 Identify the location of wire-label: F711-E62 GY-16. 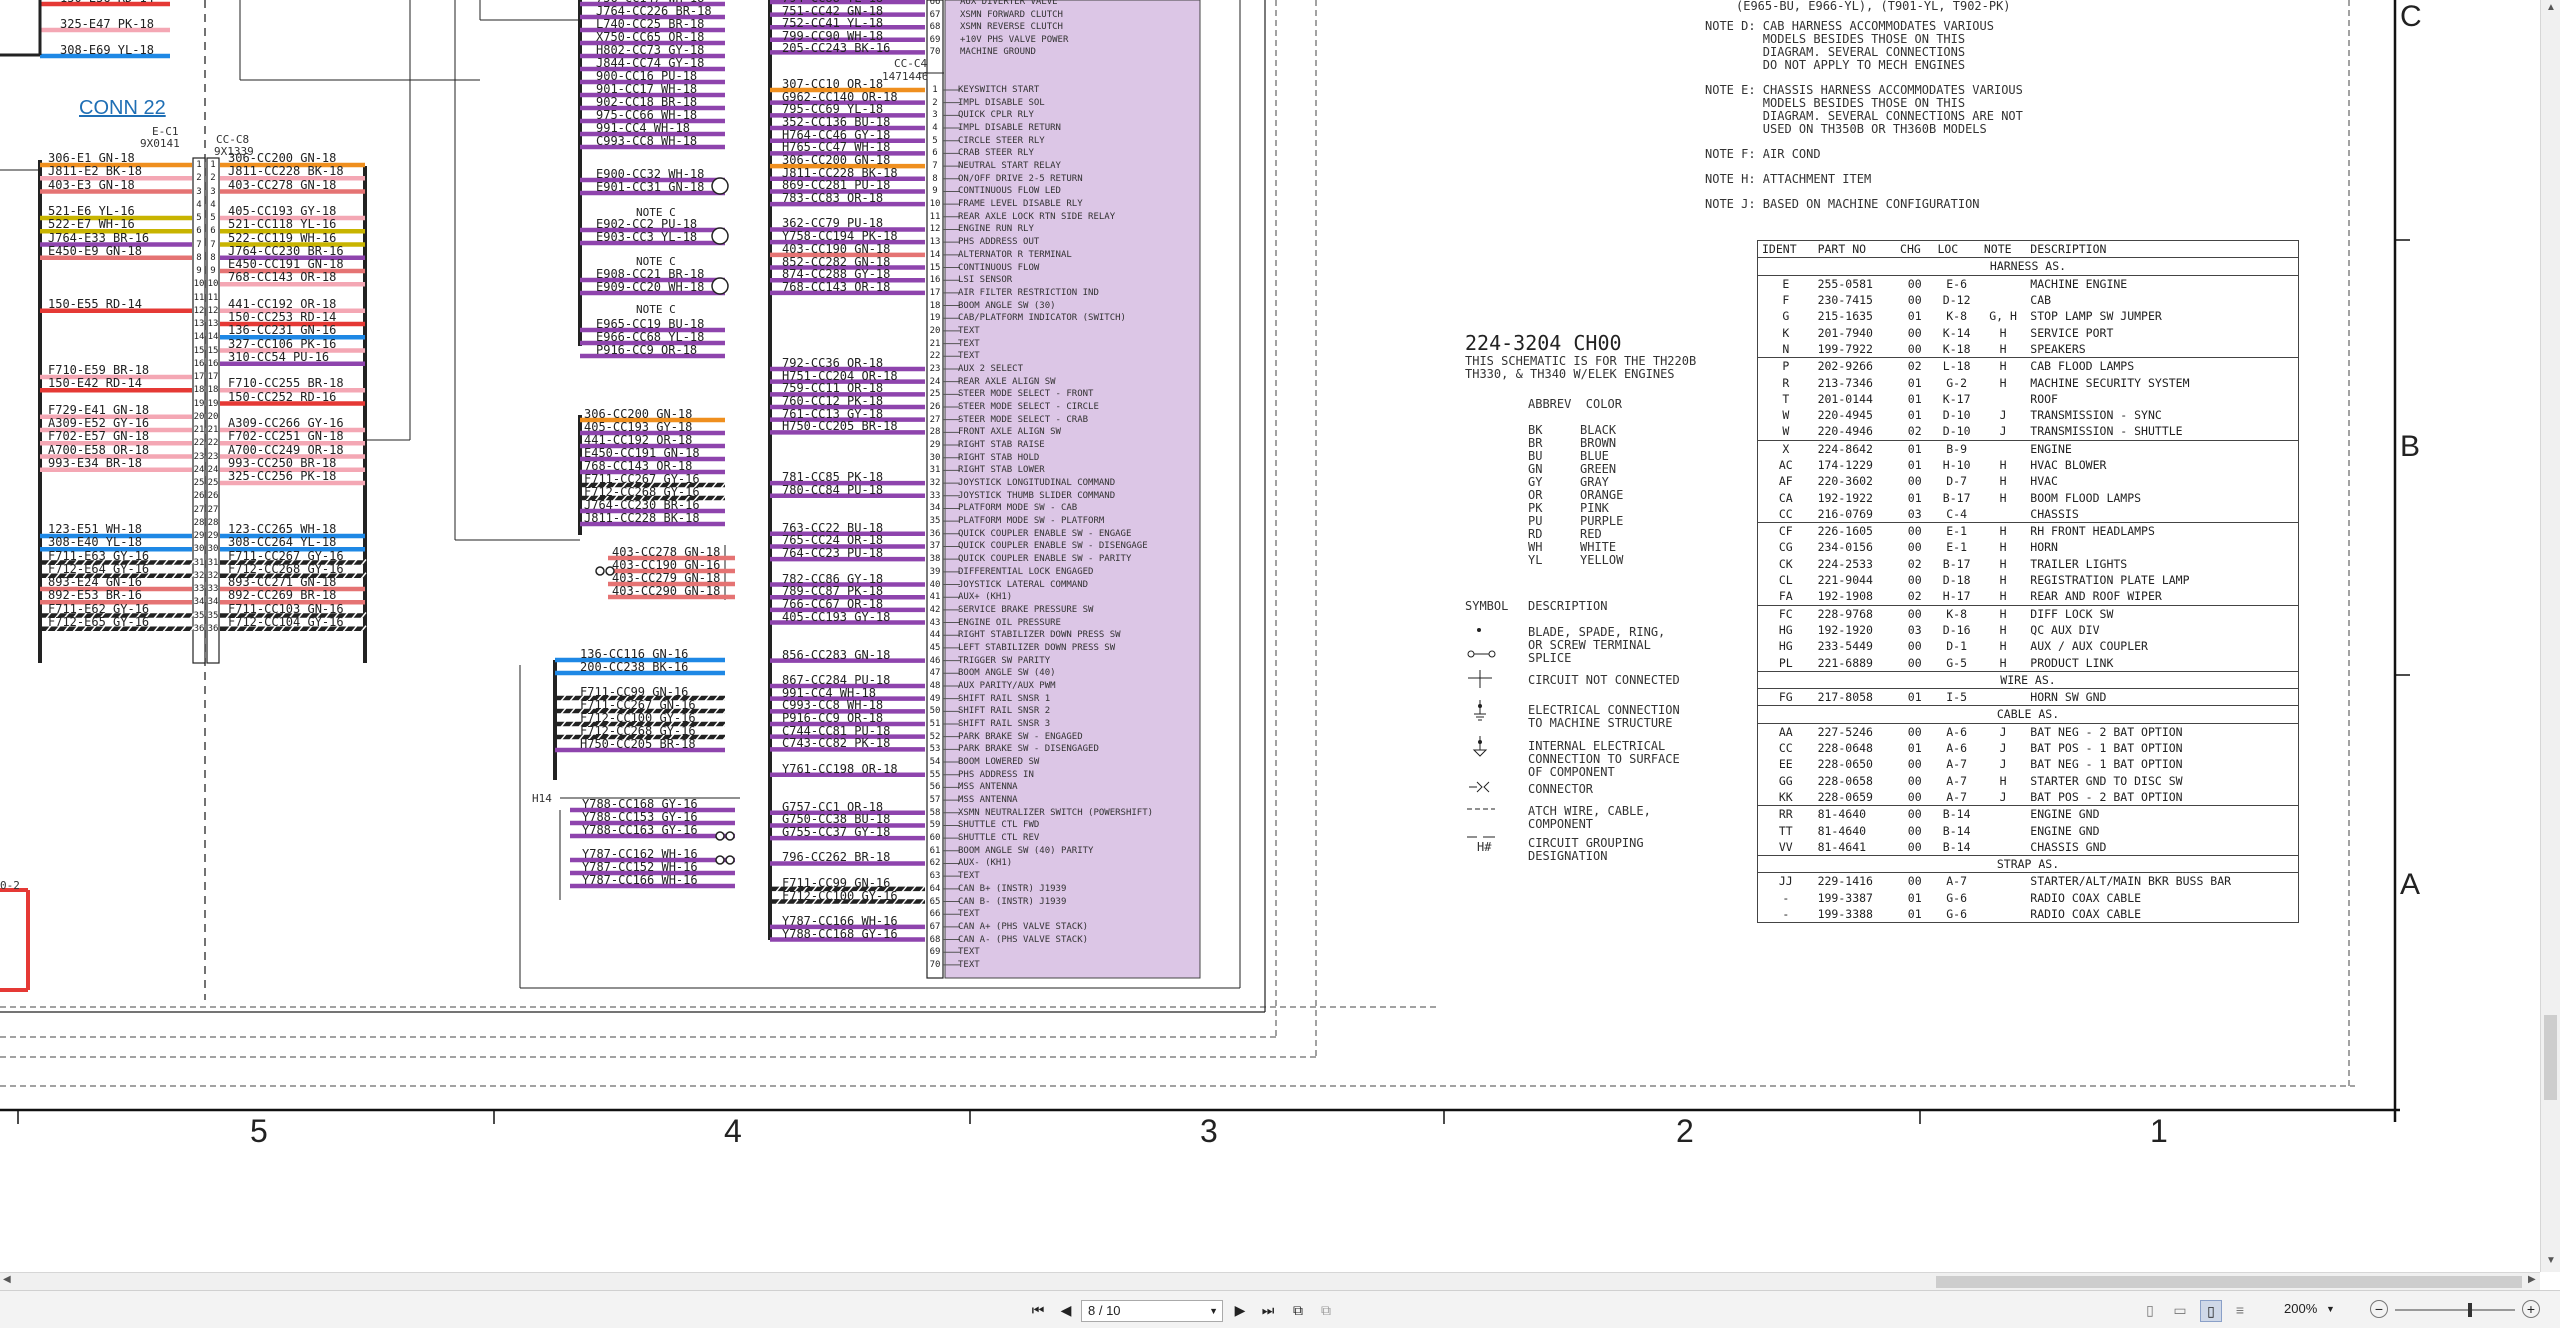
(99, 608).